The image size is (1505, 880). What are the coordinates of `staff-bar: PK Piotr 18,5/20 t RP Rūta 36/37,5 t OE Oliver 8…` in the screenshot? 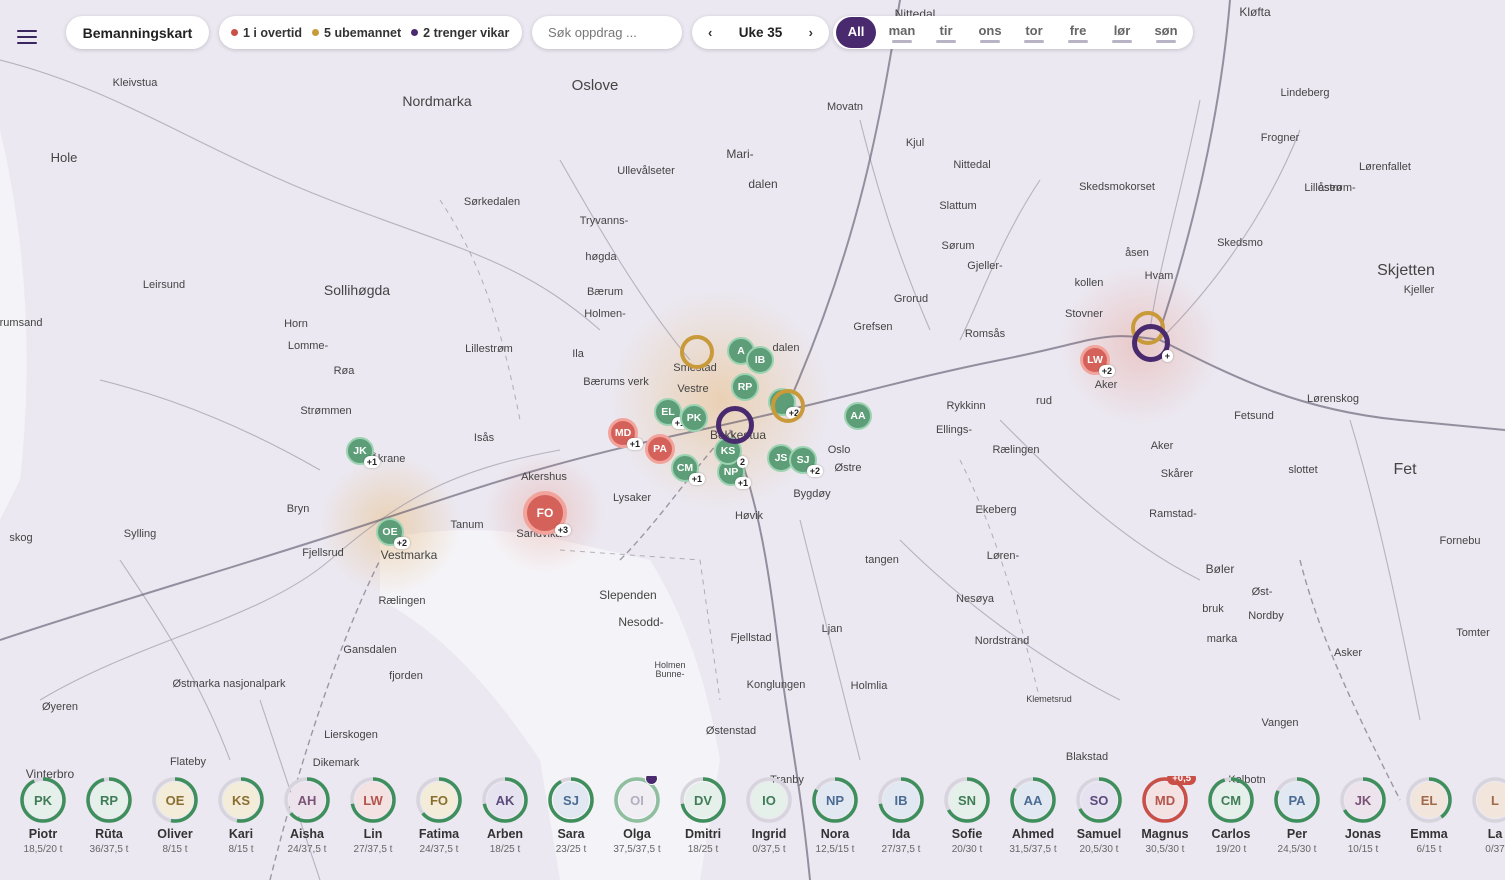 It's located at (757, 821).